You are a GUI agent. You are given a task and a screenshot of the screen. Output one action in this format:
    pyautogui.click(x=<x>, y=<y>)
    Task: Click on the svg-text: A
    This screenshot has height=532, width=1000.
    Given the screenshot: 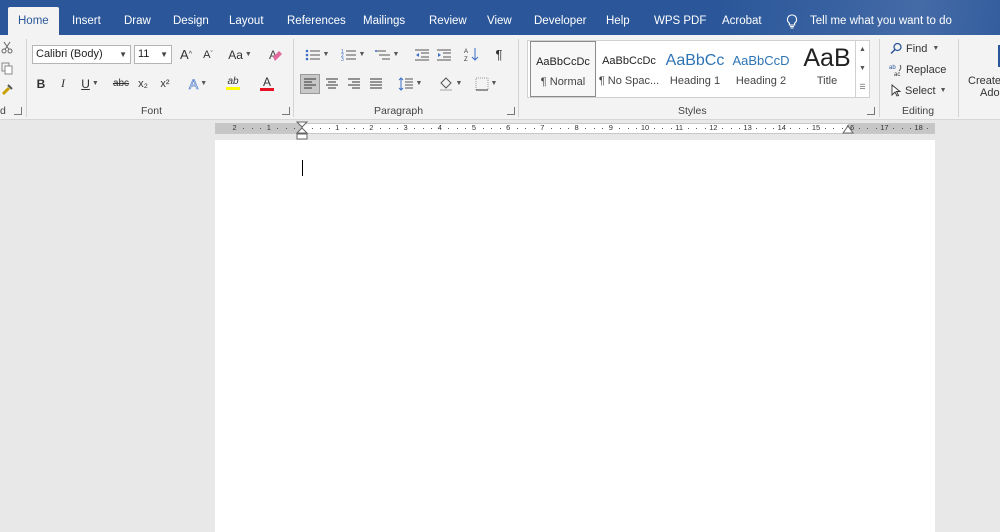 What is the action you would take?
    pyautogui.click(x=466, y=52)
    